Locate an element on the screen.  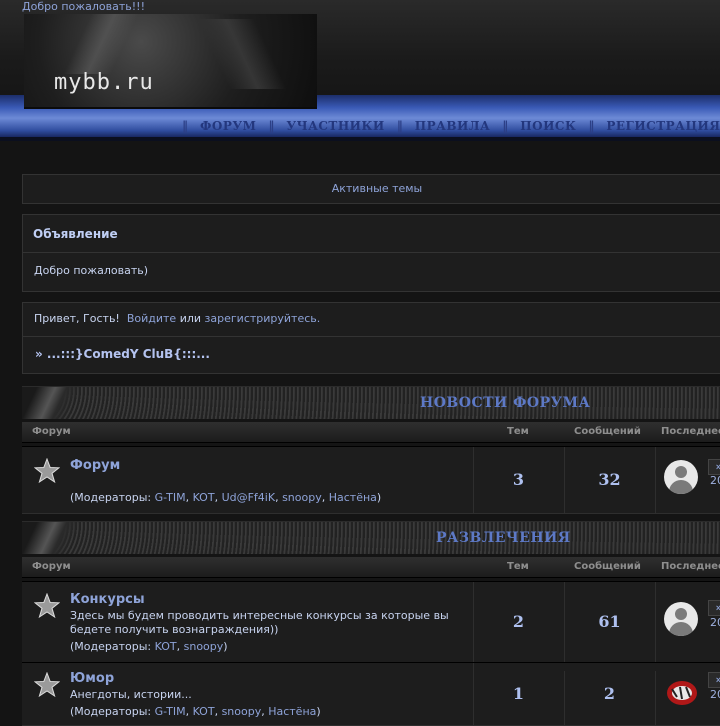
login-link: Войдите is located at coordinates (151, 318).